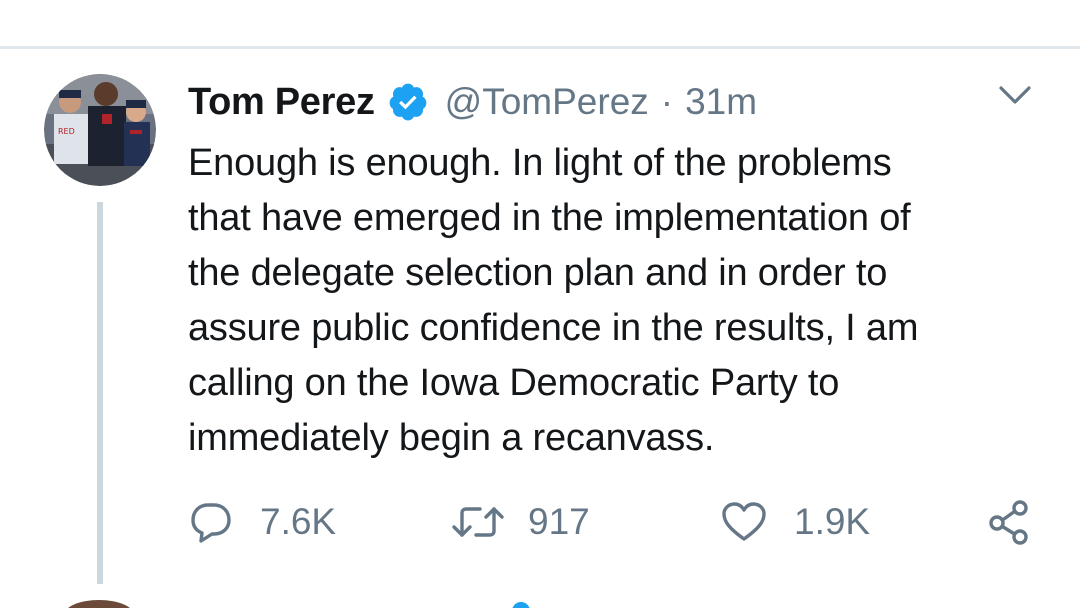 This screenshot has height=608, width=1080. I want to click on reply-button: 7.6K, so click(262, 522).